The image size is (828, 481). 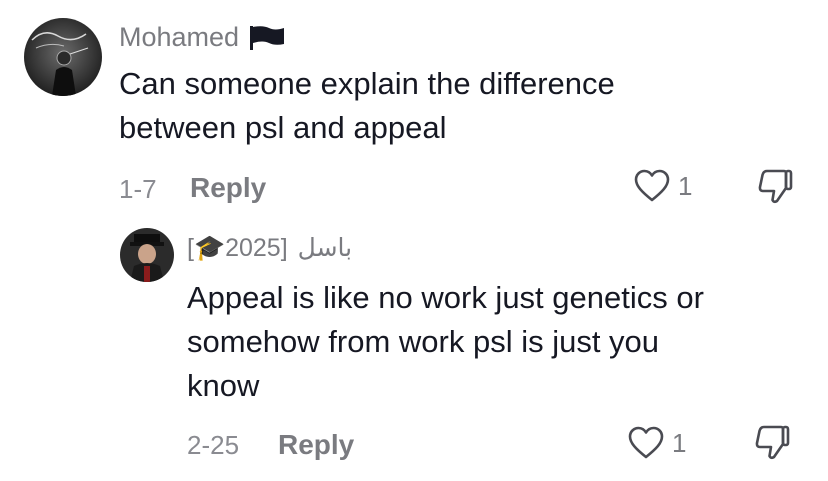 I want to click on black-flag-icon, so click(x=267, y=38).